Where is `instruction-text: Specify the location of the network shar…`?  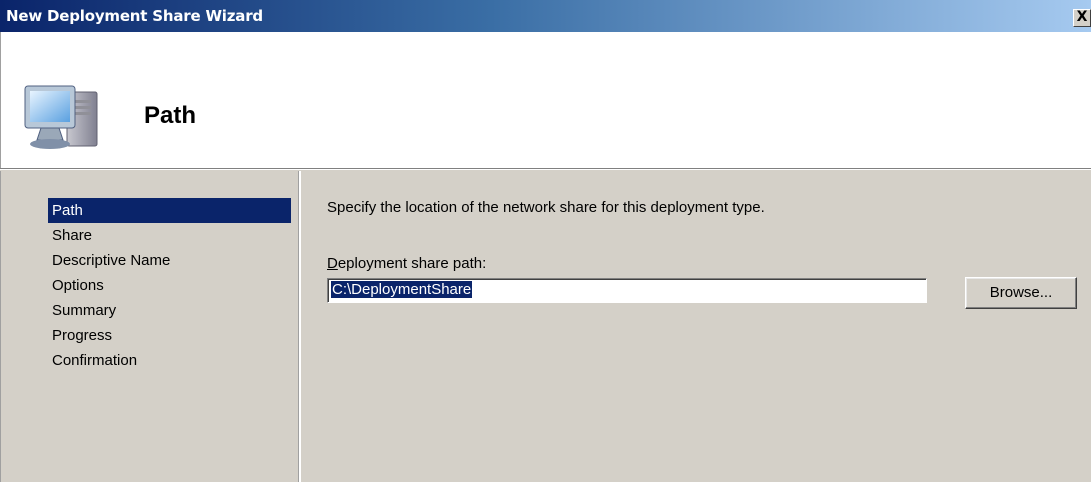
instruction-text: Specify the location of the network shar… is located at coordinates (546, 207).